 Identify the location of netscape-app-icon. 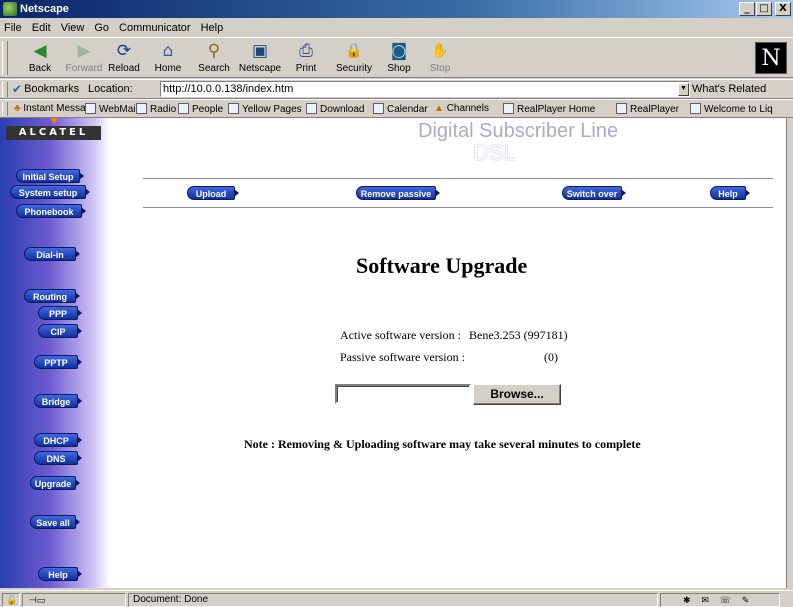
(10, 9).